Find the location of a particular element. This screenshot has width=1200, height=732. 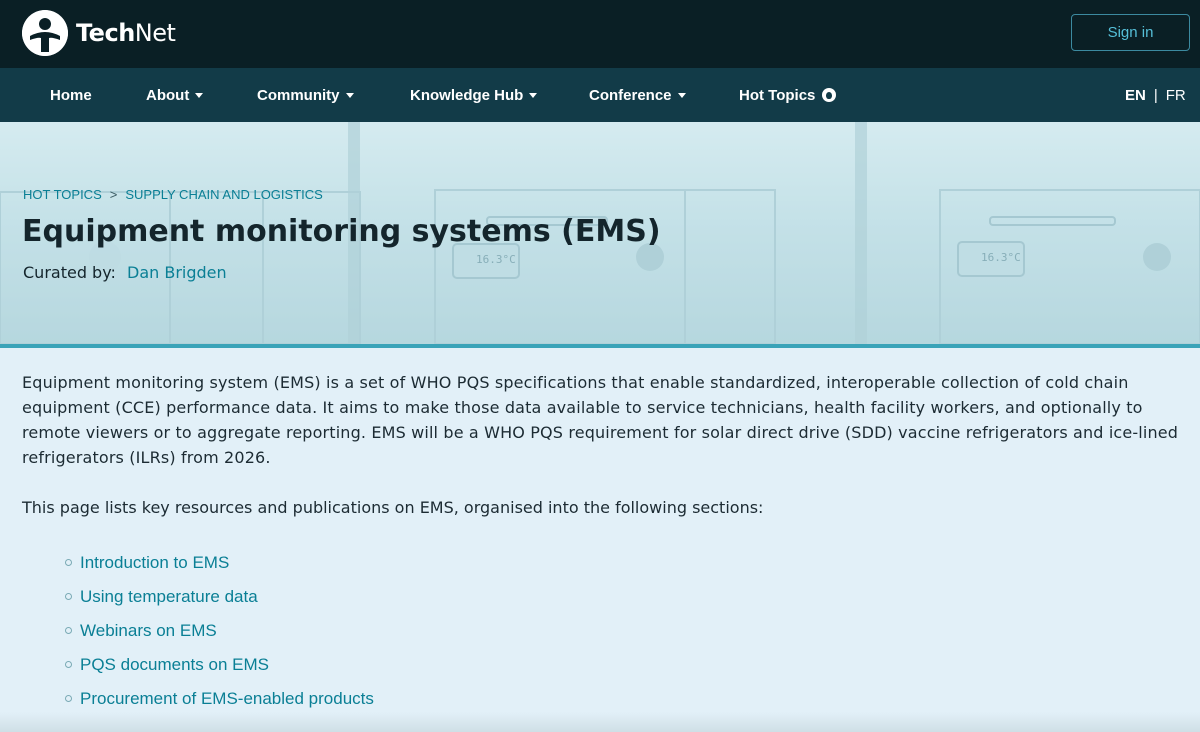

nav-community: Community is located at coordinates (305, 95).